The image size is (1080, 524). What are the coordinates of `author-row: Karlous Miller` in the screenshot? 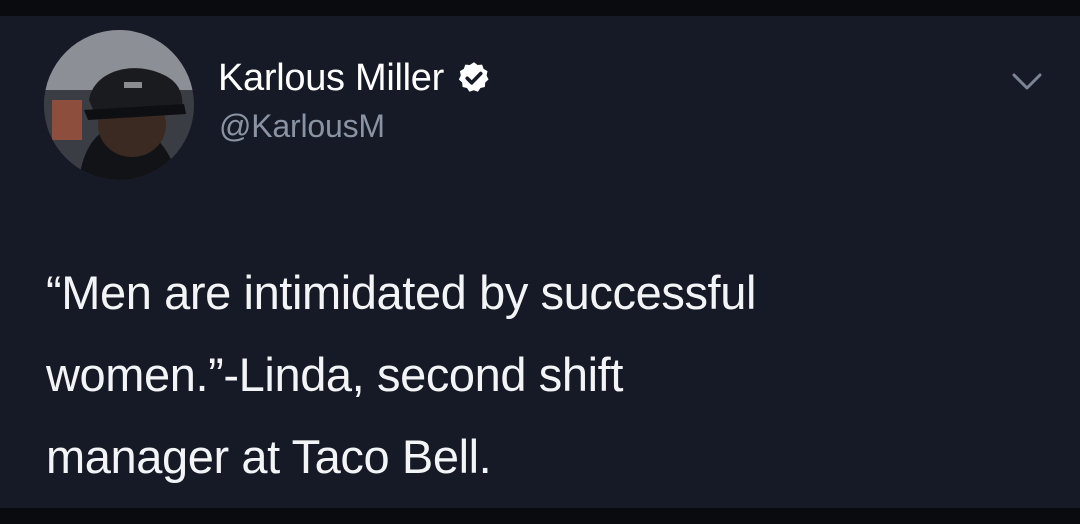 It's located at (355, 78).